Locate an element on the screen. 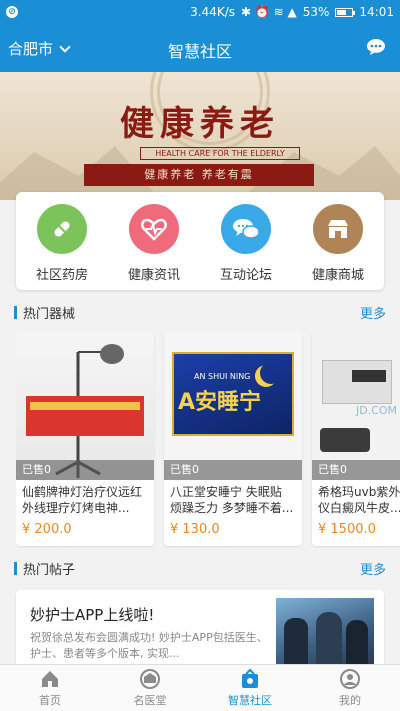 The width and height of the screenshot is (400, 711). profile-icon is located at coordinates (350, 679).